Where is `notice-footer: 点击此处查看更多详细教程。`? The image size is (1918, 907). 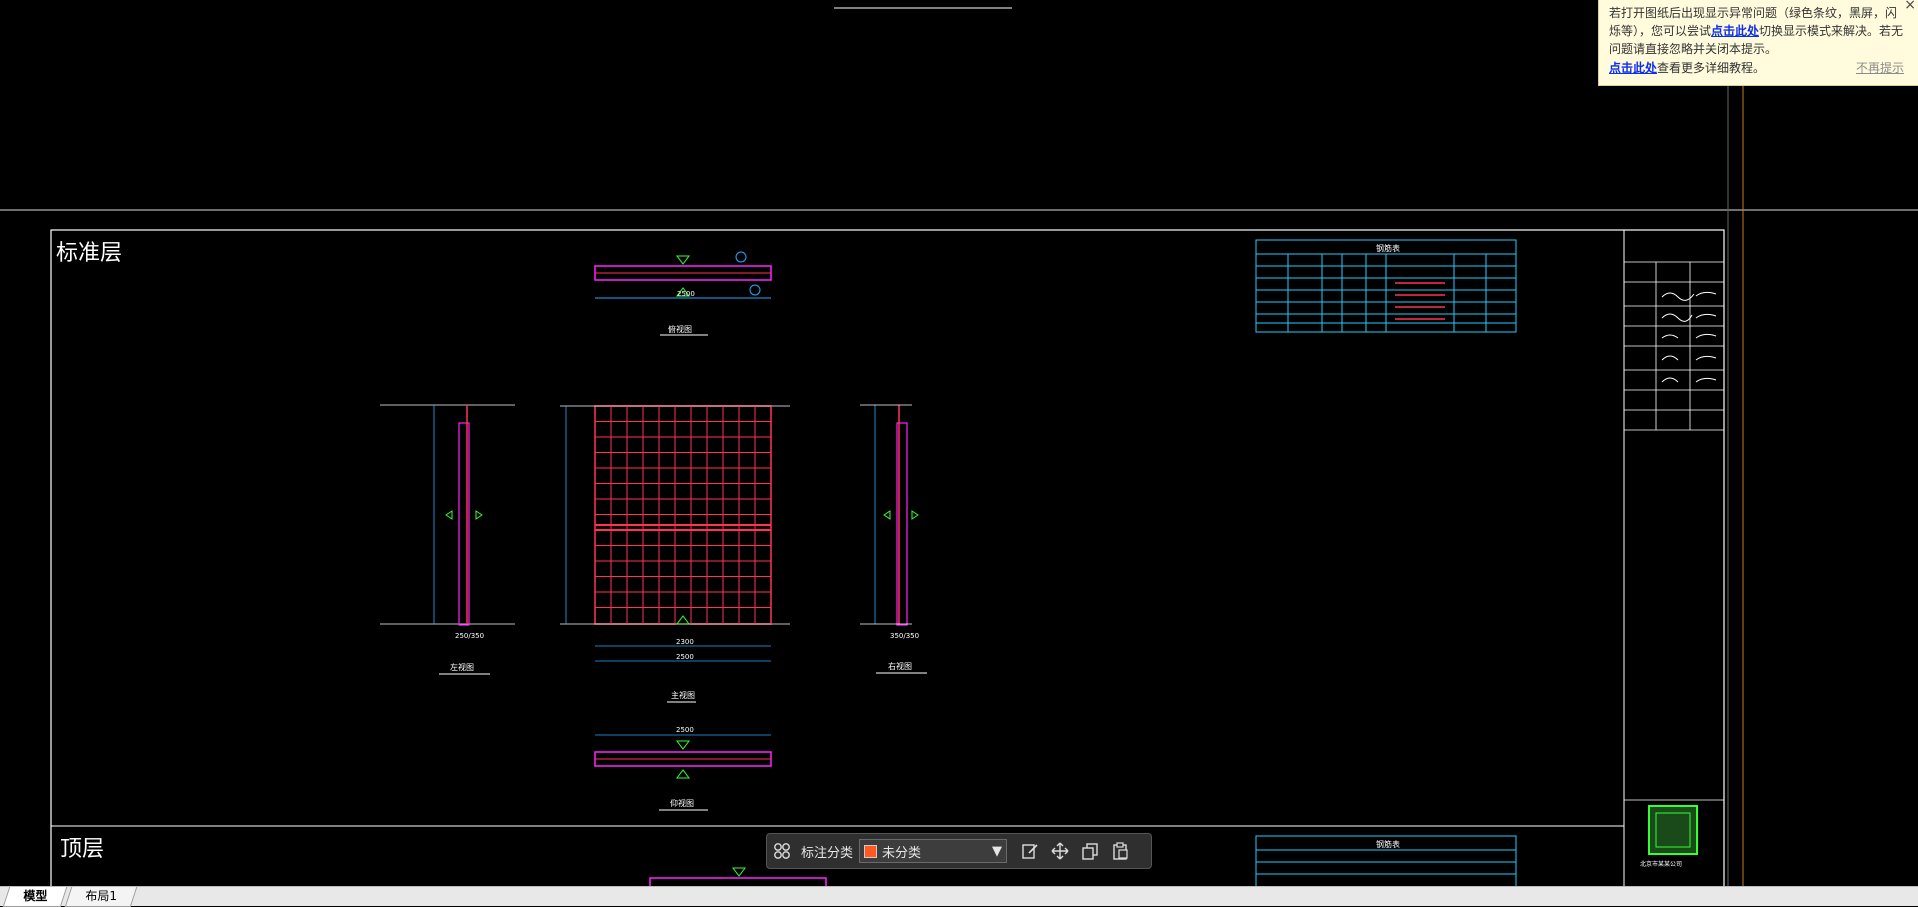 notice-footer: 点击此处查看更多详细教程。 is located at coordinates (1687, 68).